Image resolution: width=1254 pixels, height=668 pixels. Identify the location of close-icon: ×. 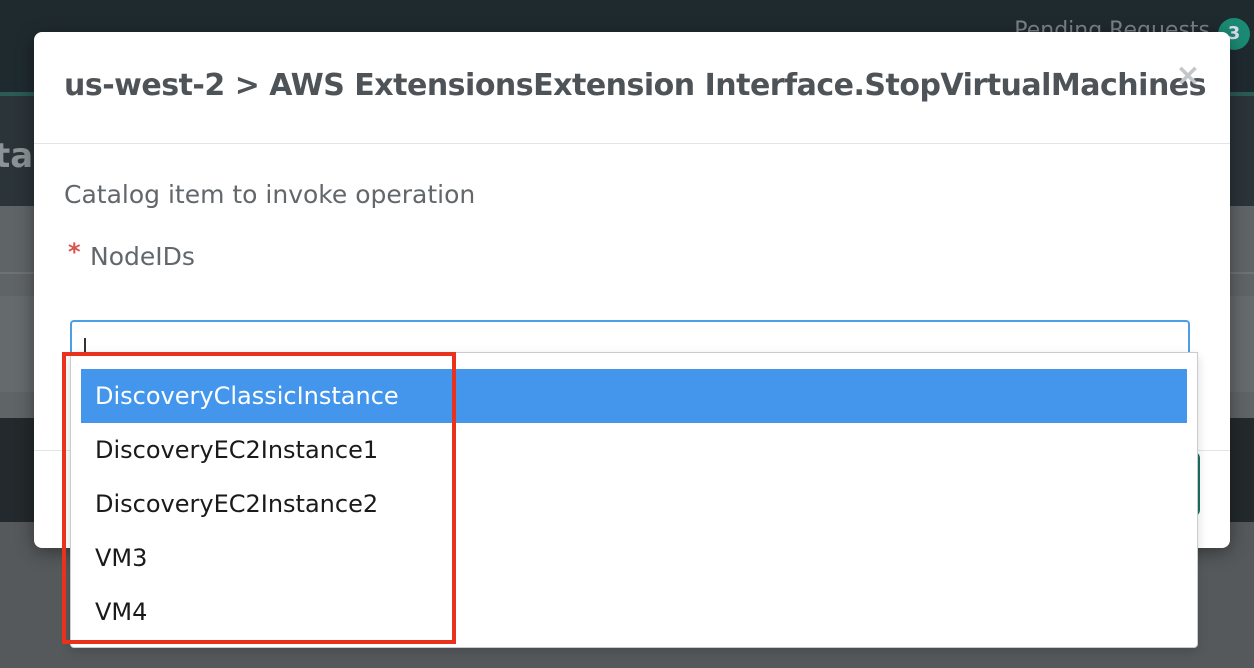
(1188, 76).